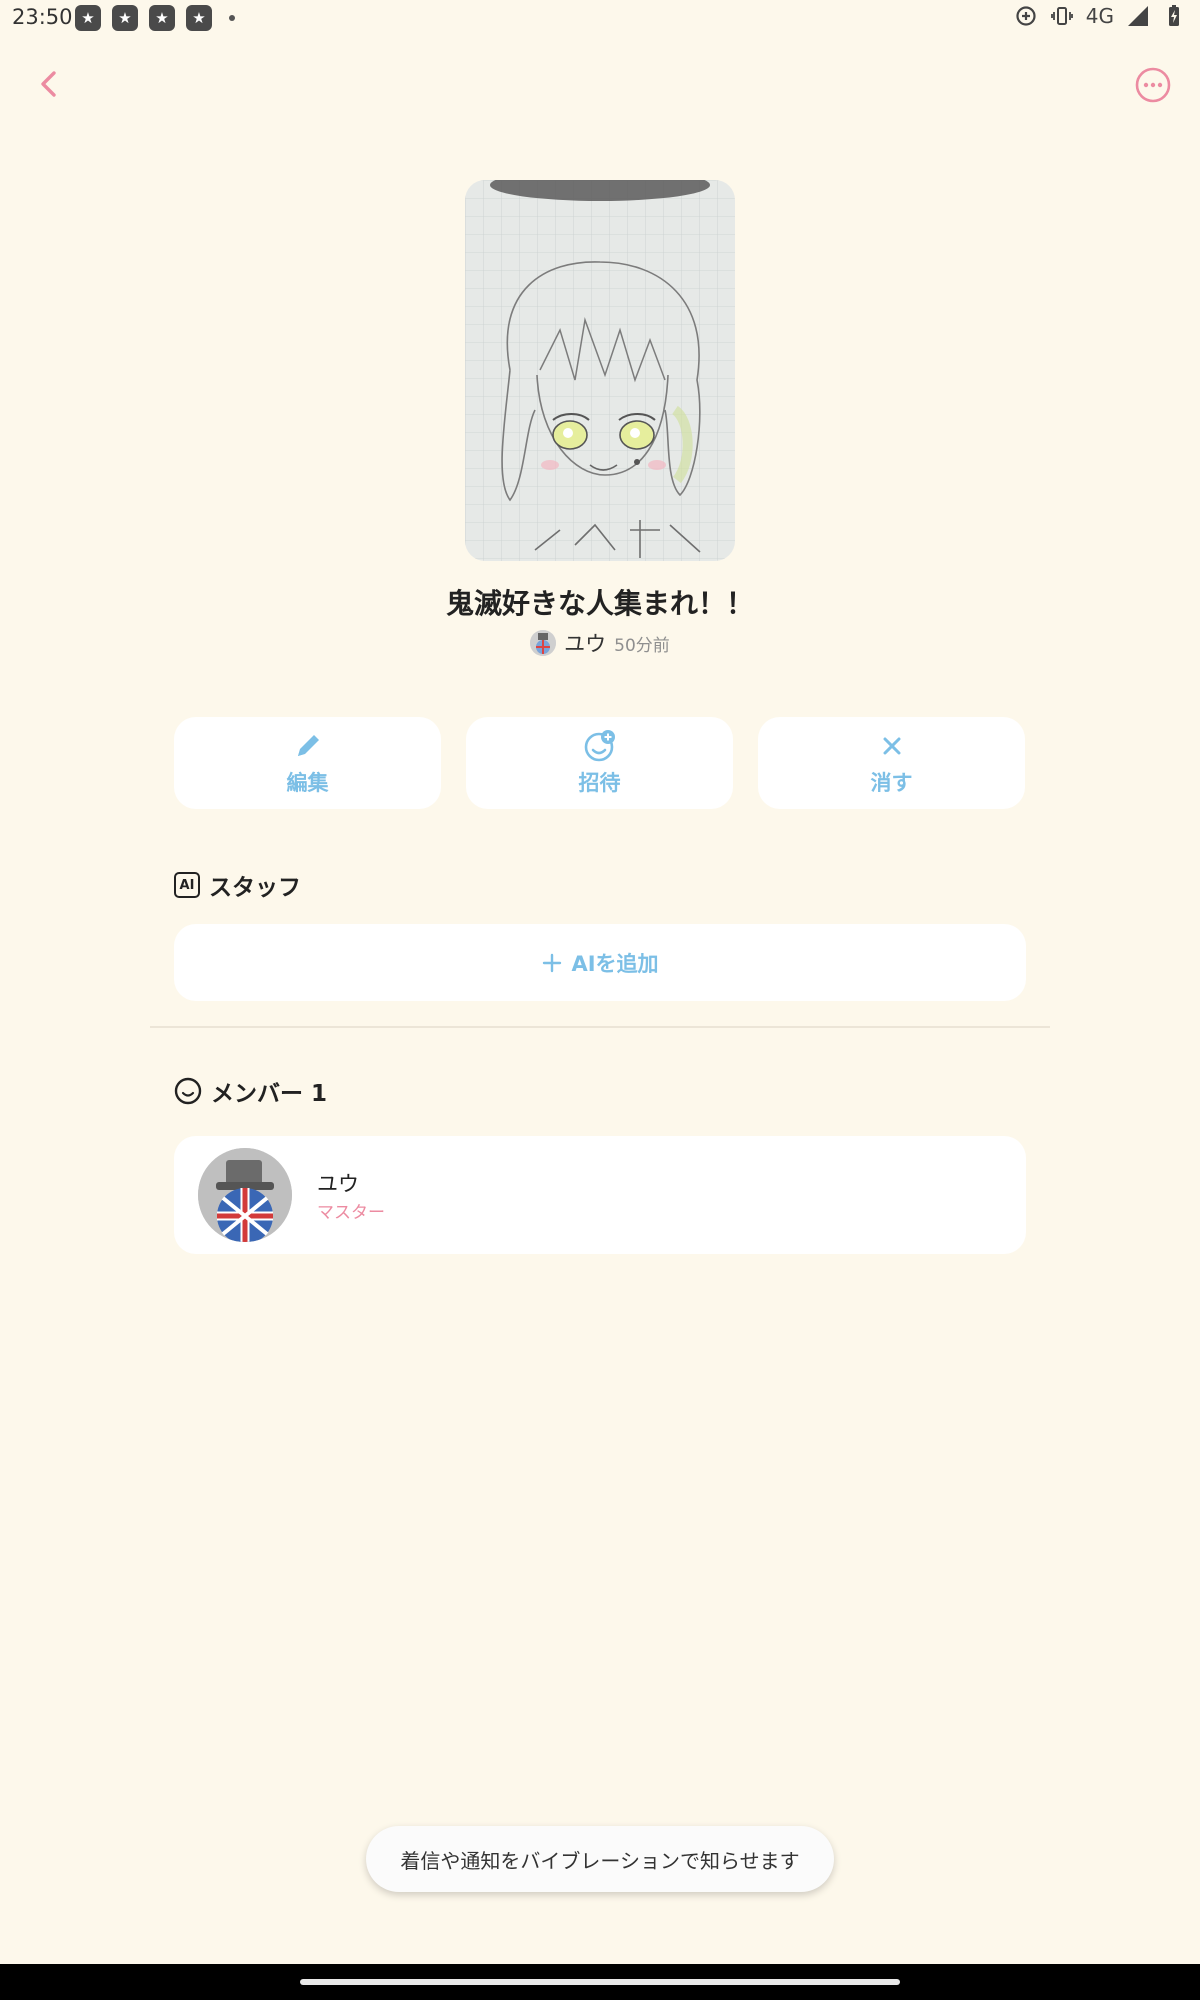  I want to click on toast-message: 着信や通知をバイブレーションで知らせます, so click(600, 1859).